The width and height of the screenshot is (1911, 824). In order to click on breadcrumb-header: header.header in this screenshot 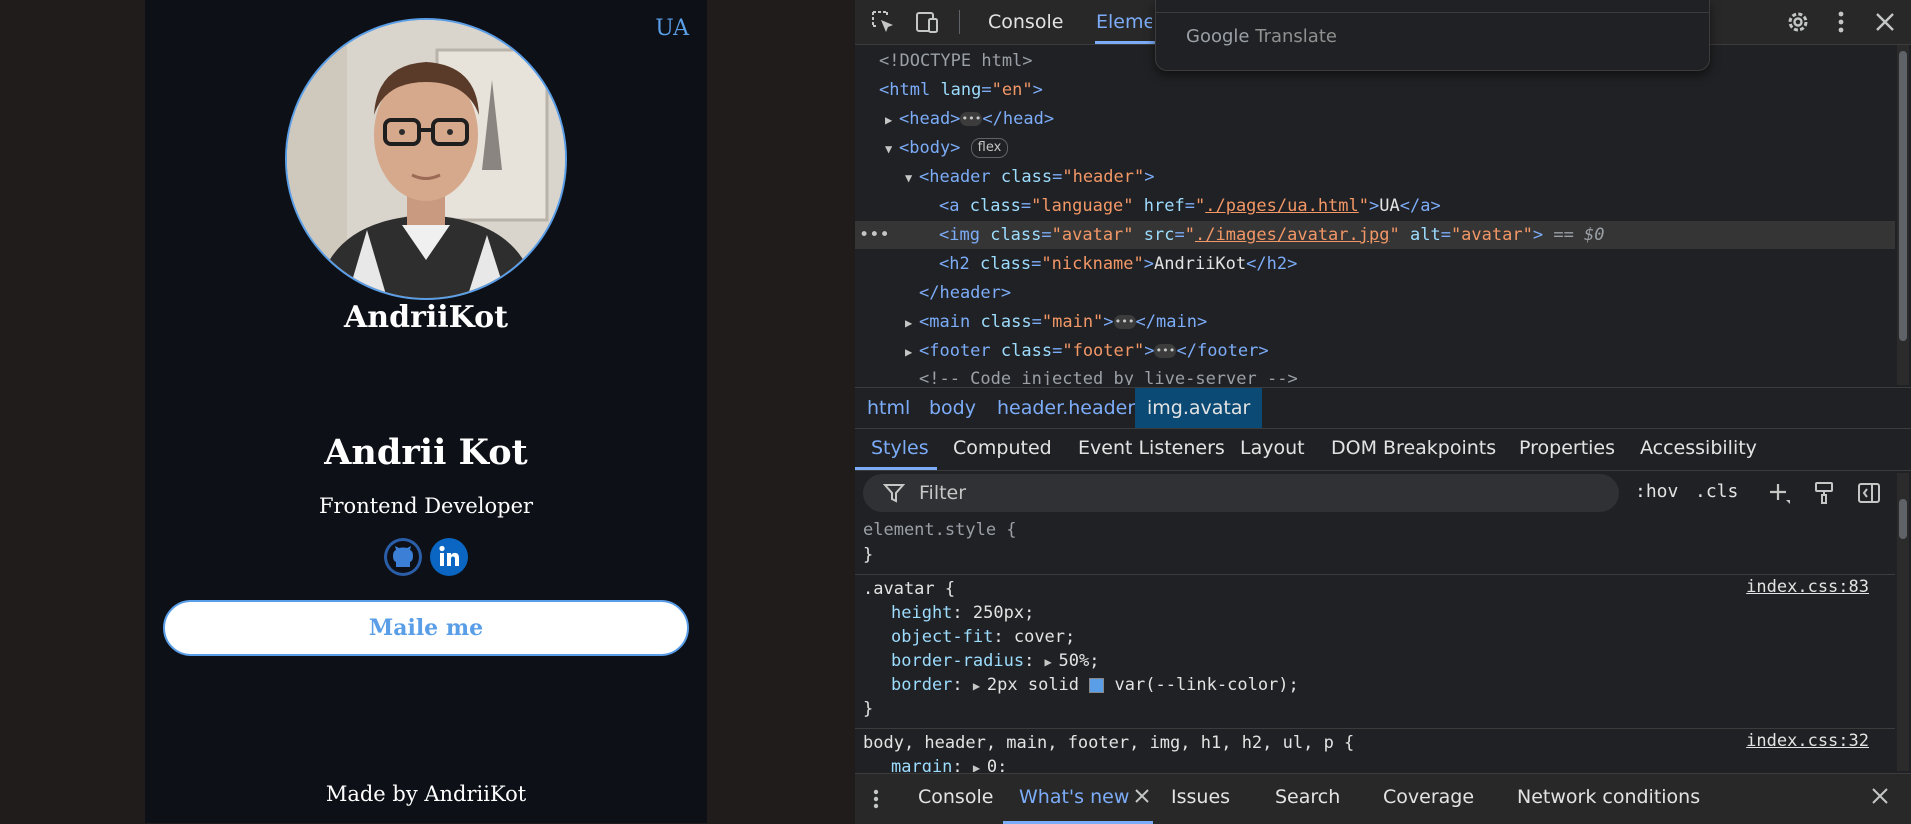, I will do `click(1066, 408)`.